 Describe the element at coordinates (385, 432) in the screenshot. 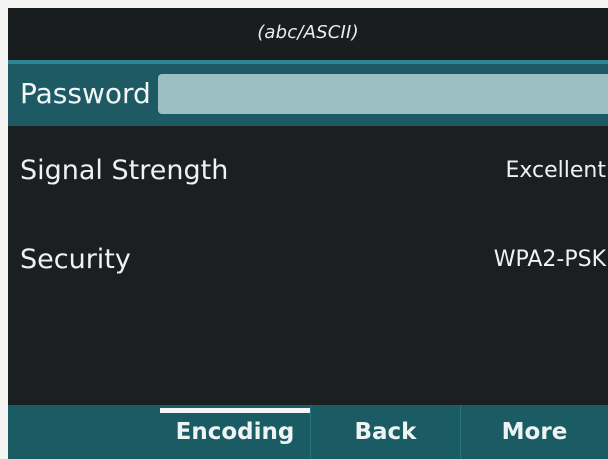

I see `back-softkey: Back` at that location.